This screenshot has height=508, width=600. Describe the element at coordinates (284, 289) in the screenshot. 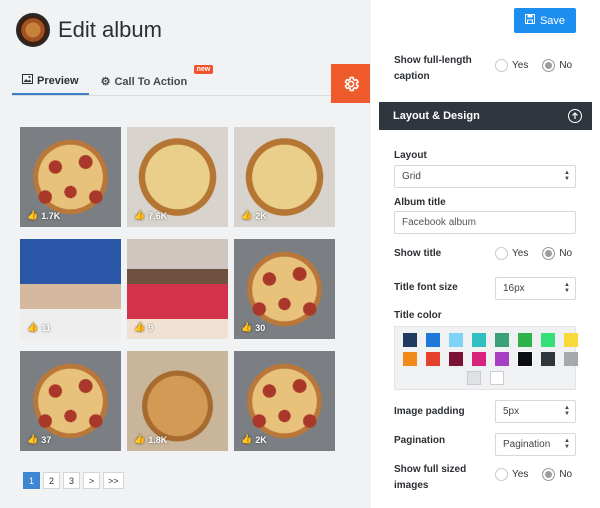

I see `photo-tile: 👍 30` at that location.